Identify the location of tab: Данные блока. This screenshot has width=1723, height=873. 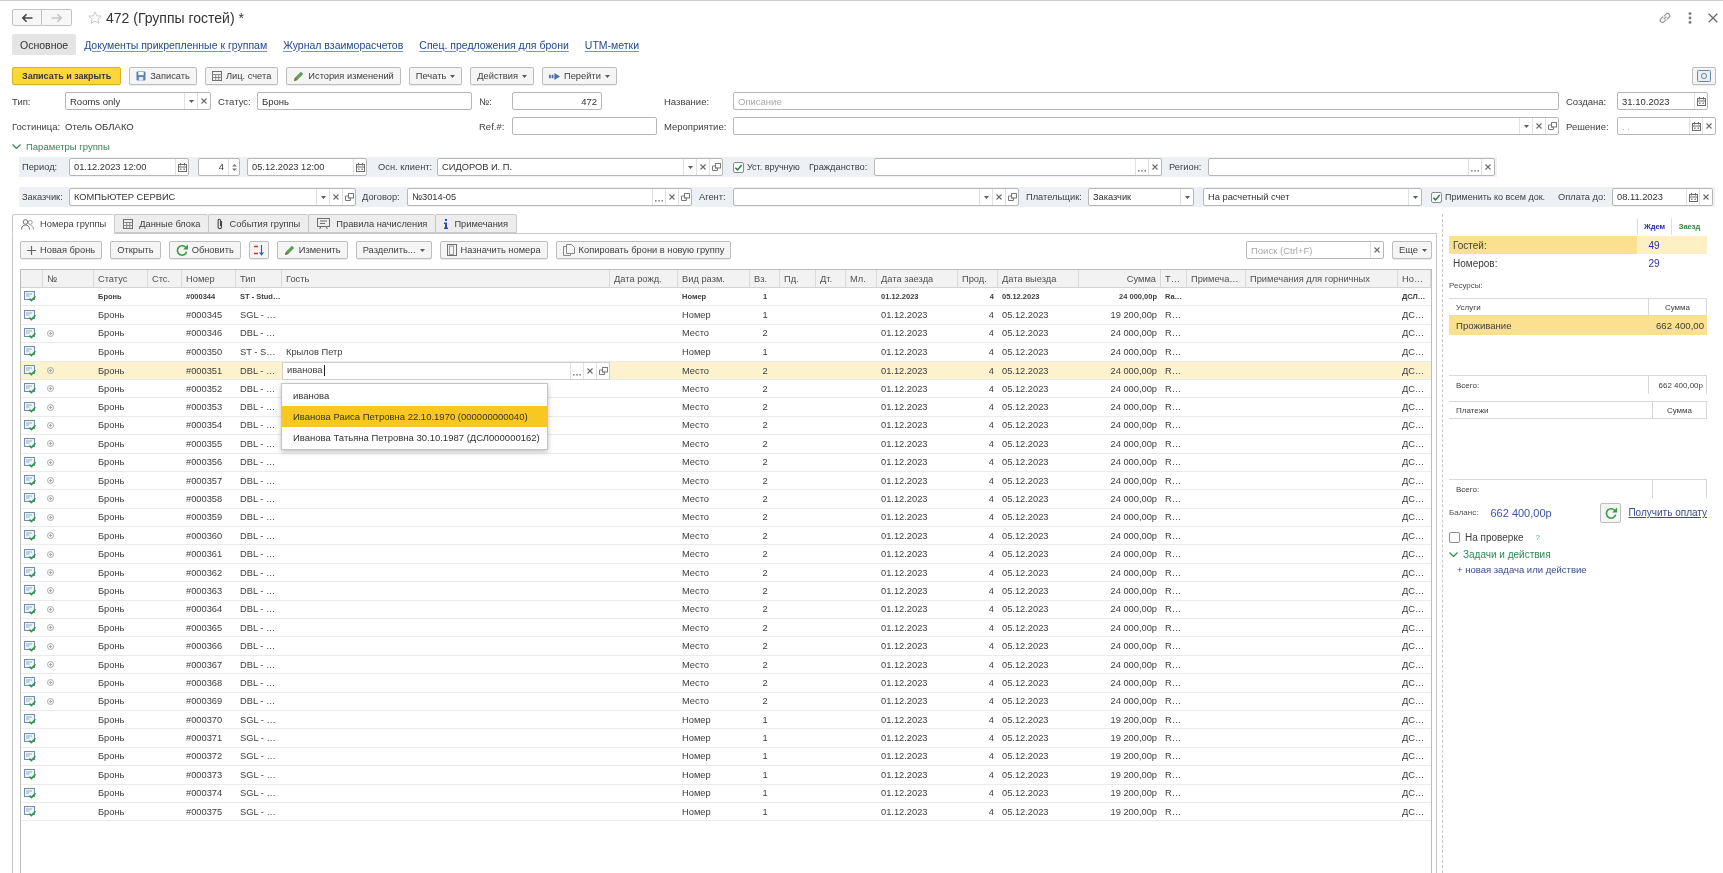
(161, 223).